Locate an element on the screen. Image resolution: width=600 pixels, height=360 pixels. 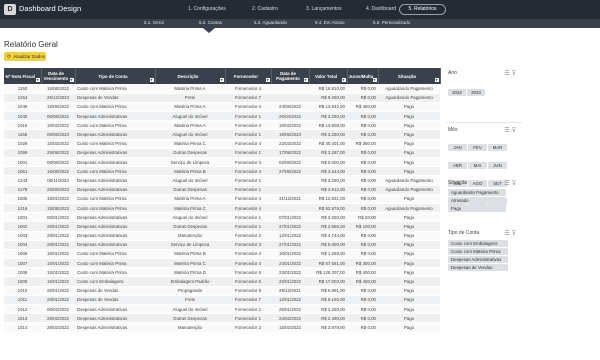
filter-chip: Custo com Embalagens is located at coordinates (478, 243).